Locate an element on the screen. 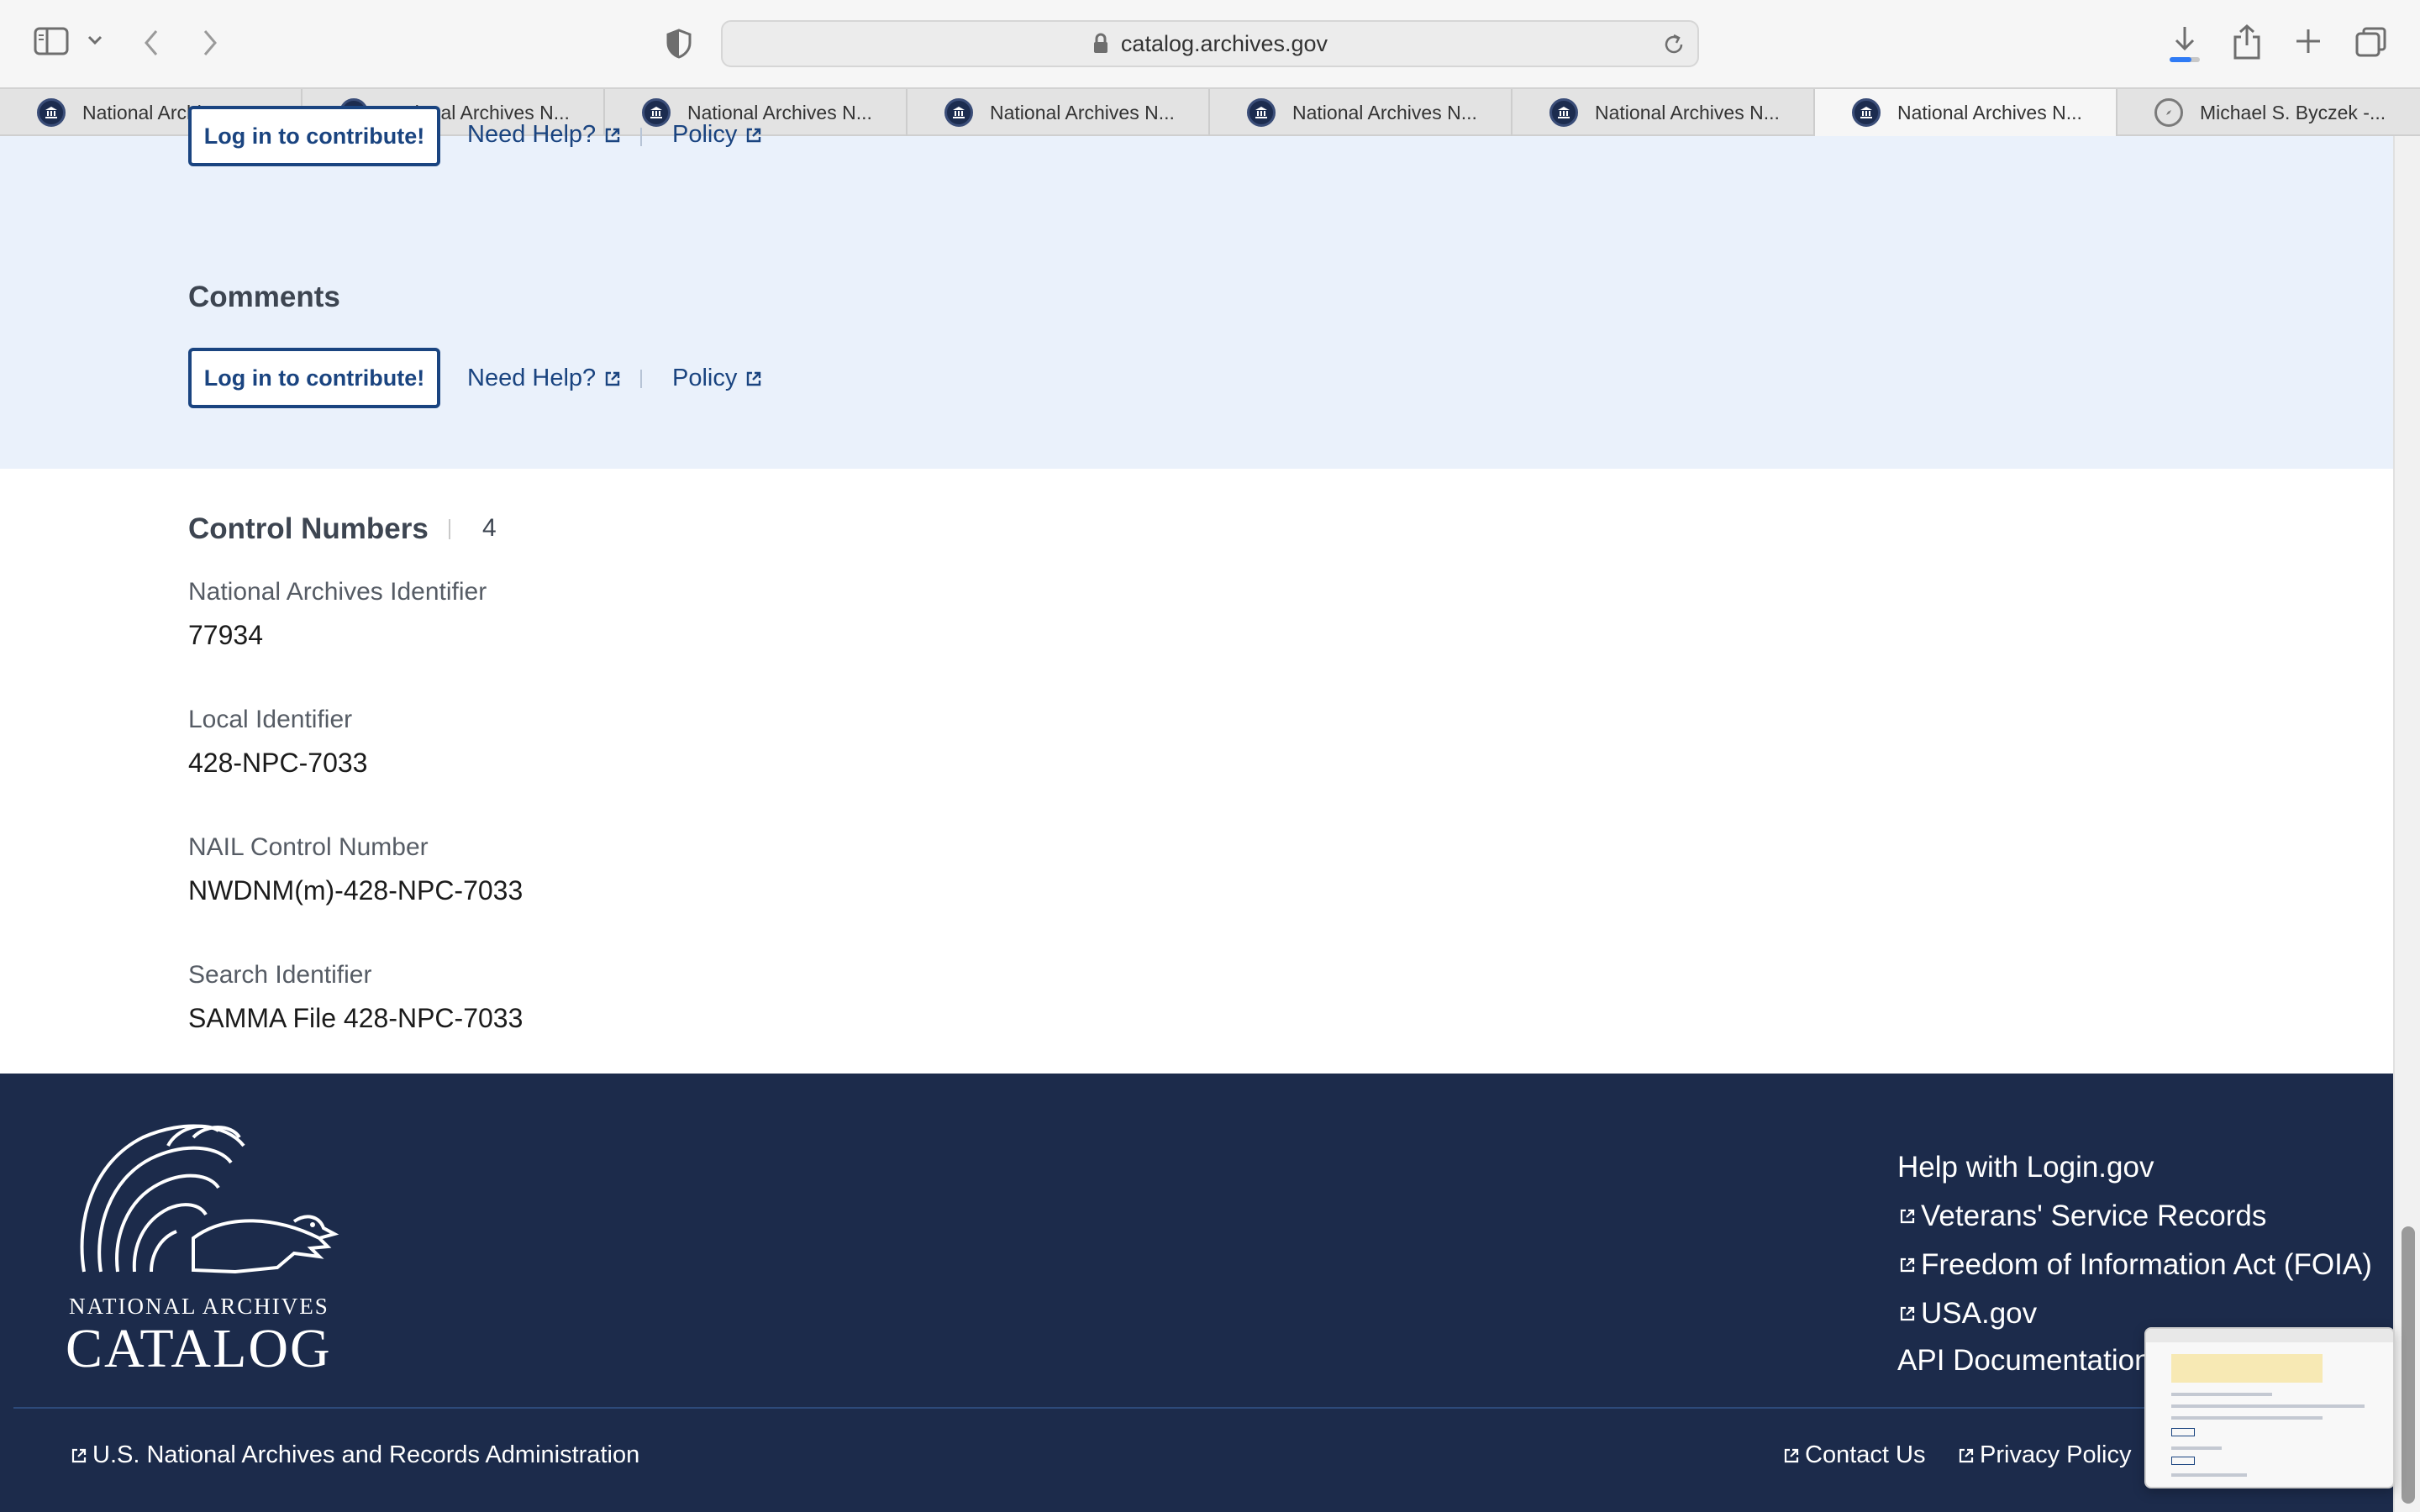 This screenshot has width=2420, height=1512. comments-title: Comments is located at coordinates (264, 297).